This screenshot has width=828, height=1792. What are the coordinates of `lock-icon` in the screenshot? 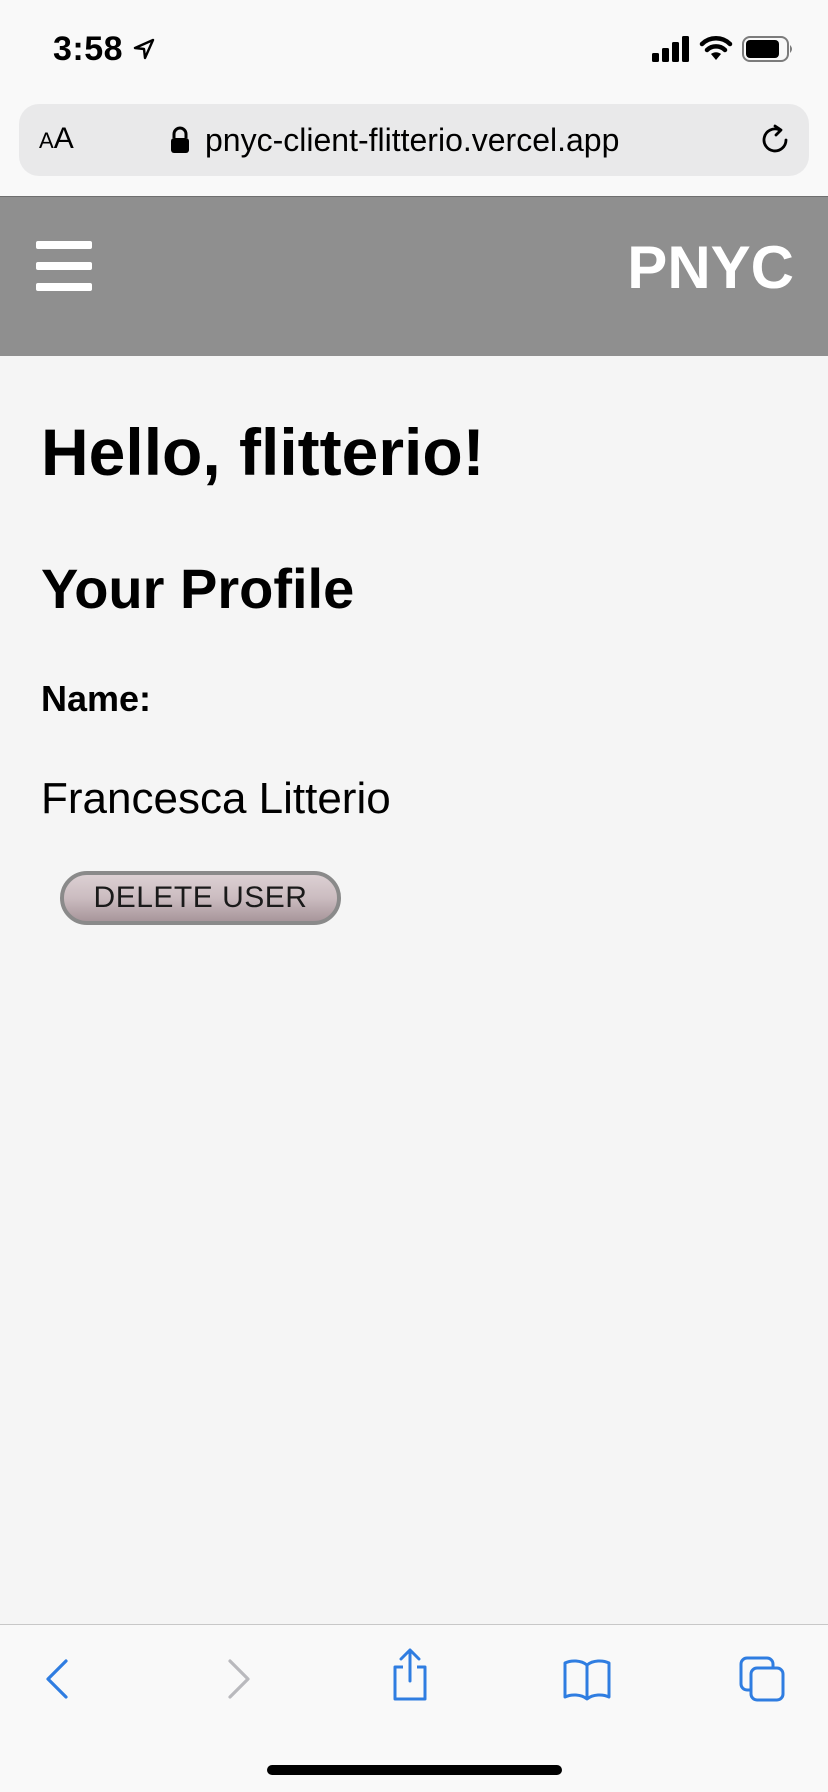 It's located at (180, 139).